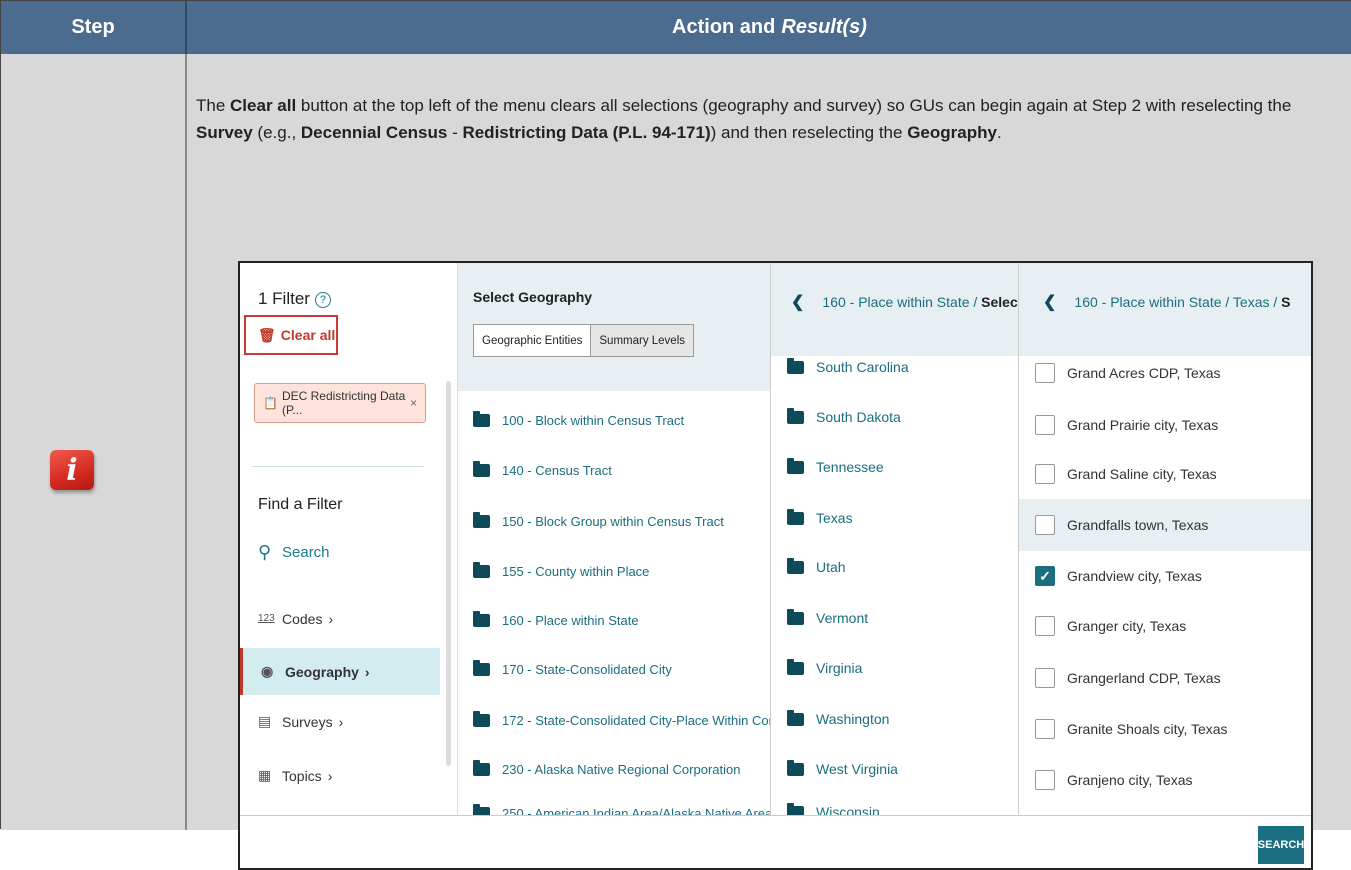 The image size is (1351, 870). I want to click on list-item-label: 170 - State-Consolidated City, so click(587, 669).